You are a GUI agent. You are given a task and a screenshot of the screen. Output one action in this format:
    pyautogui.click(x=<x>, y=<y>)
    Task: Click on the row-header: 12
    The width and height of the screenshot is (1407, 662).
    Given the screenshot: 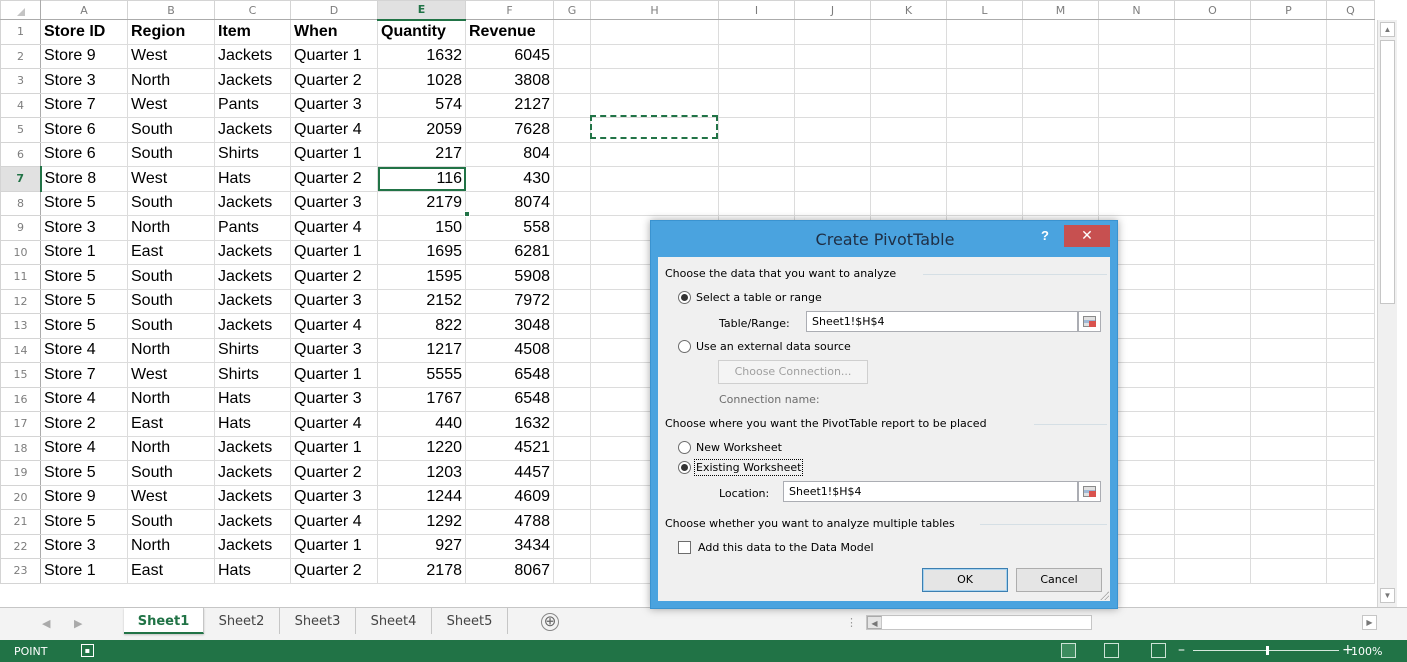 What is the action you would take?
    pyautogui.click(x=20, y=301)
    